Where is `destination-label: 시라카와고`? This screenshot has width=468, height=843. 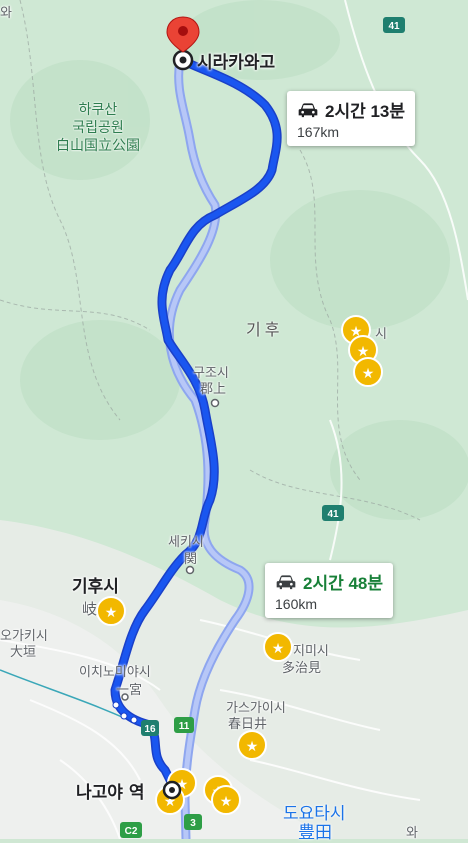
destination-label: 시라카와고 is located at coordinates (236, 60).